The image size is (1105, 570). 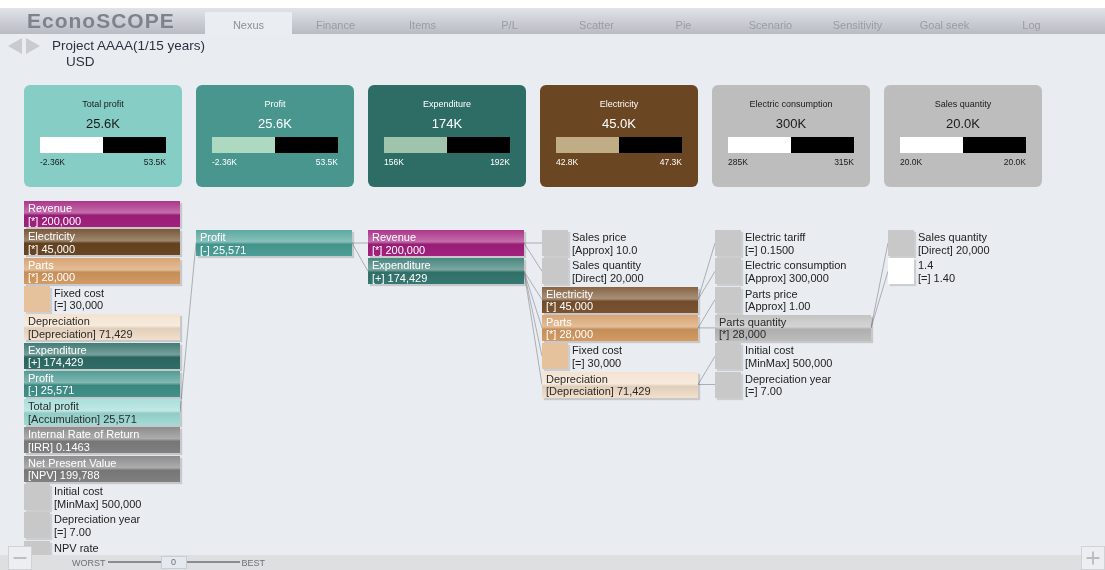 What do you see at coordinates (793, 327) in the screenshot?
I see `node-box: Parts quantity [*] 28,000` at bounding box center [793, 327].